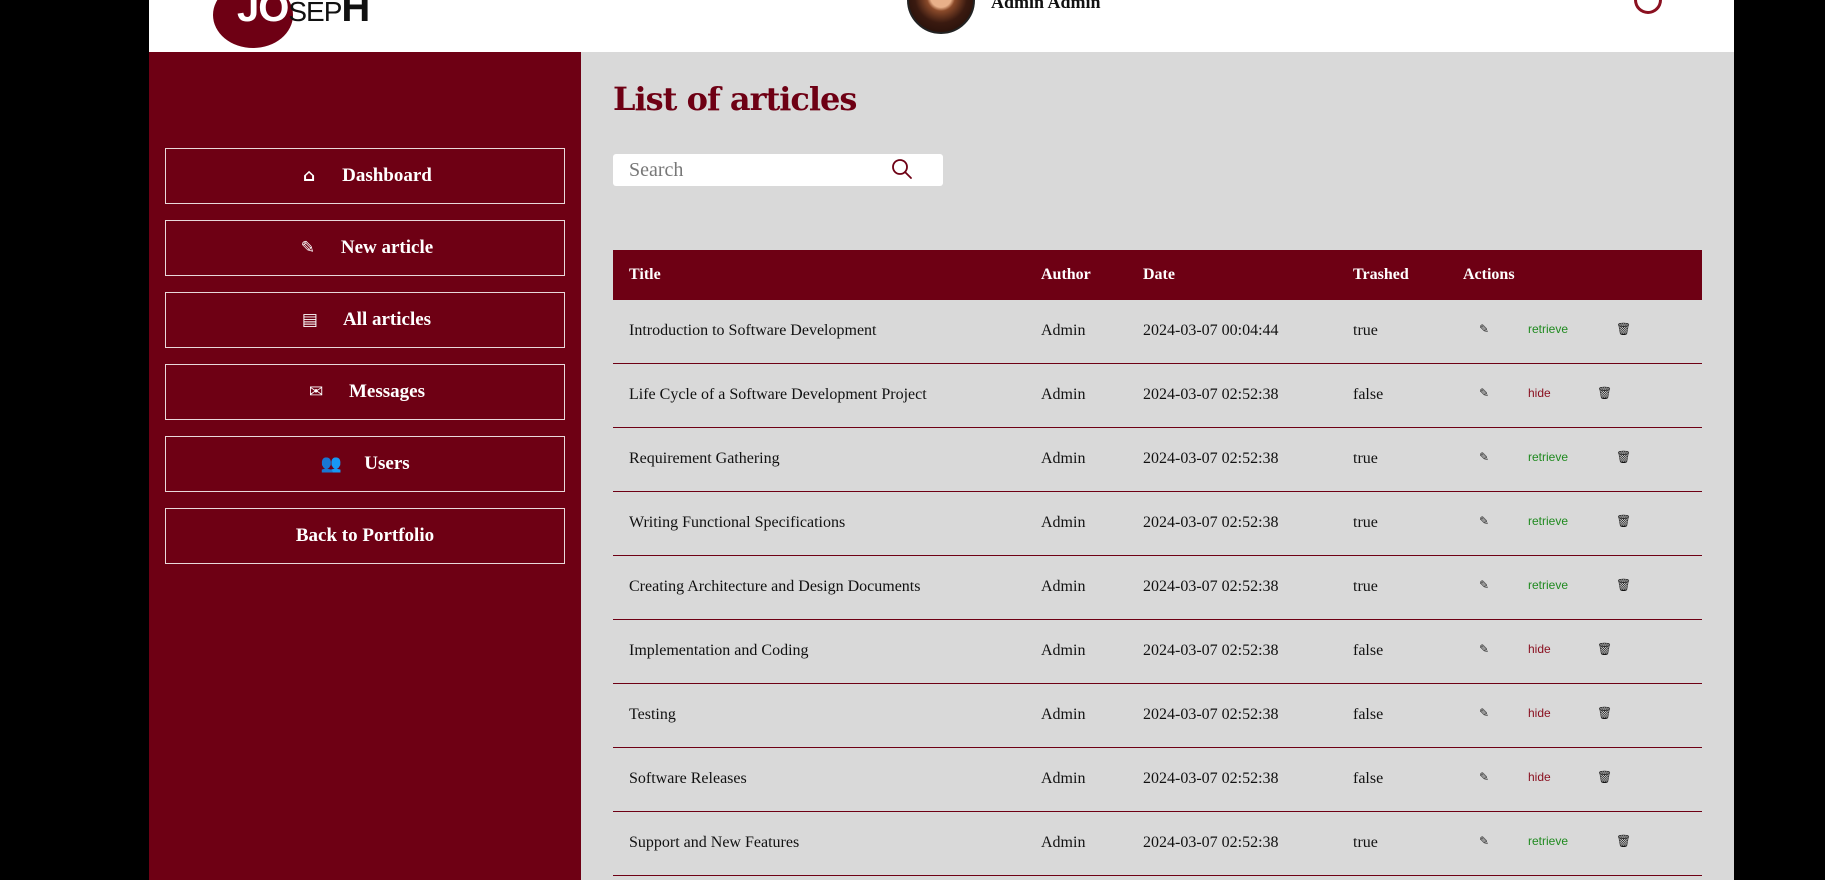  I want to click on sidebar-item-users: 👥 Users, so click(365, 464).